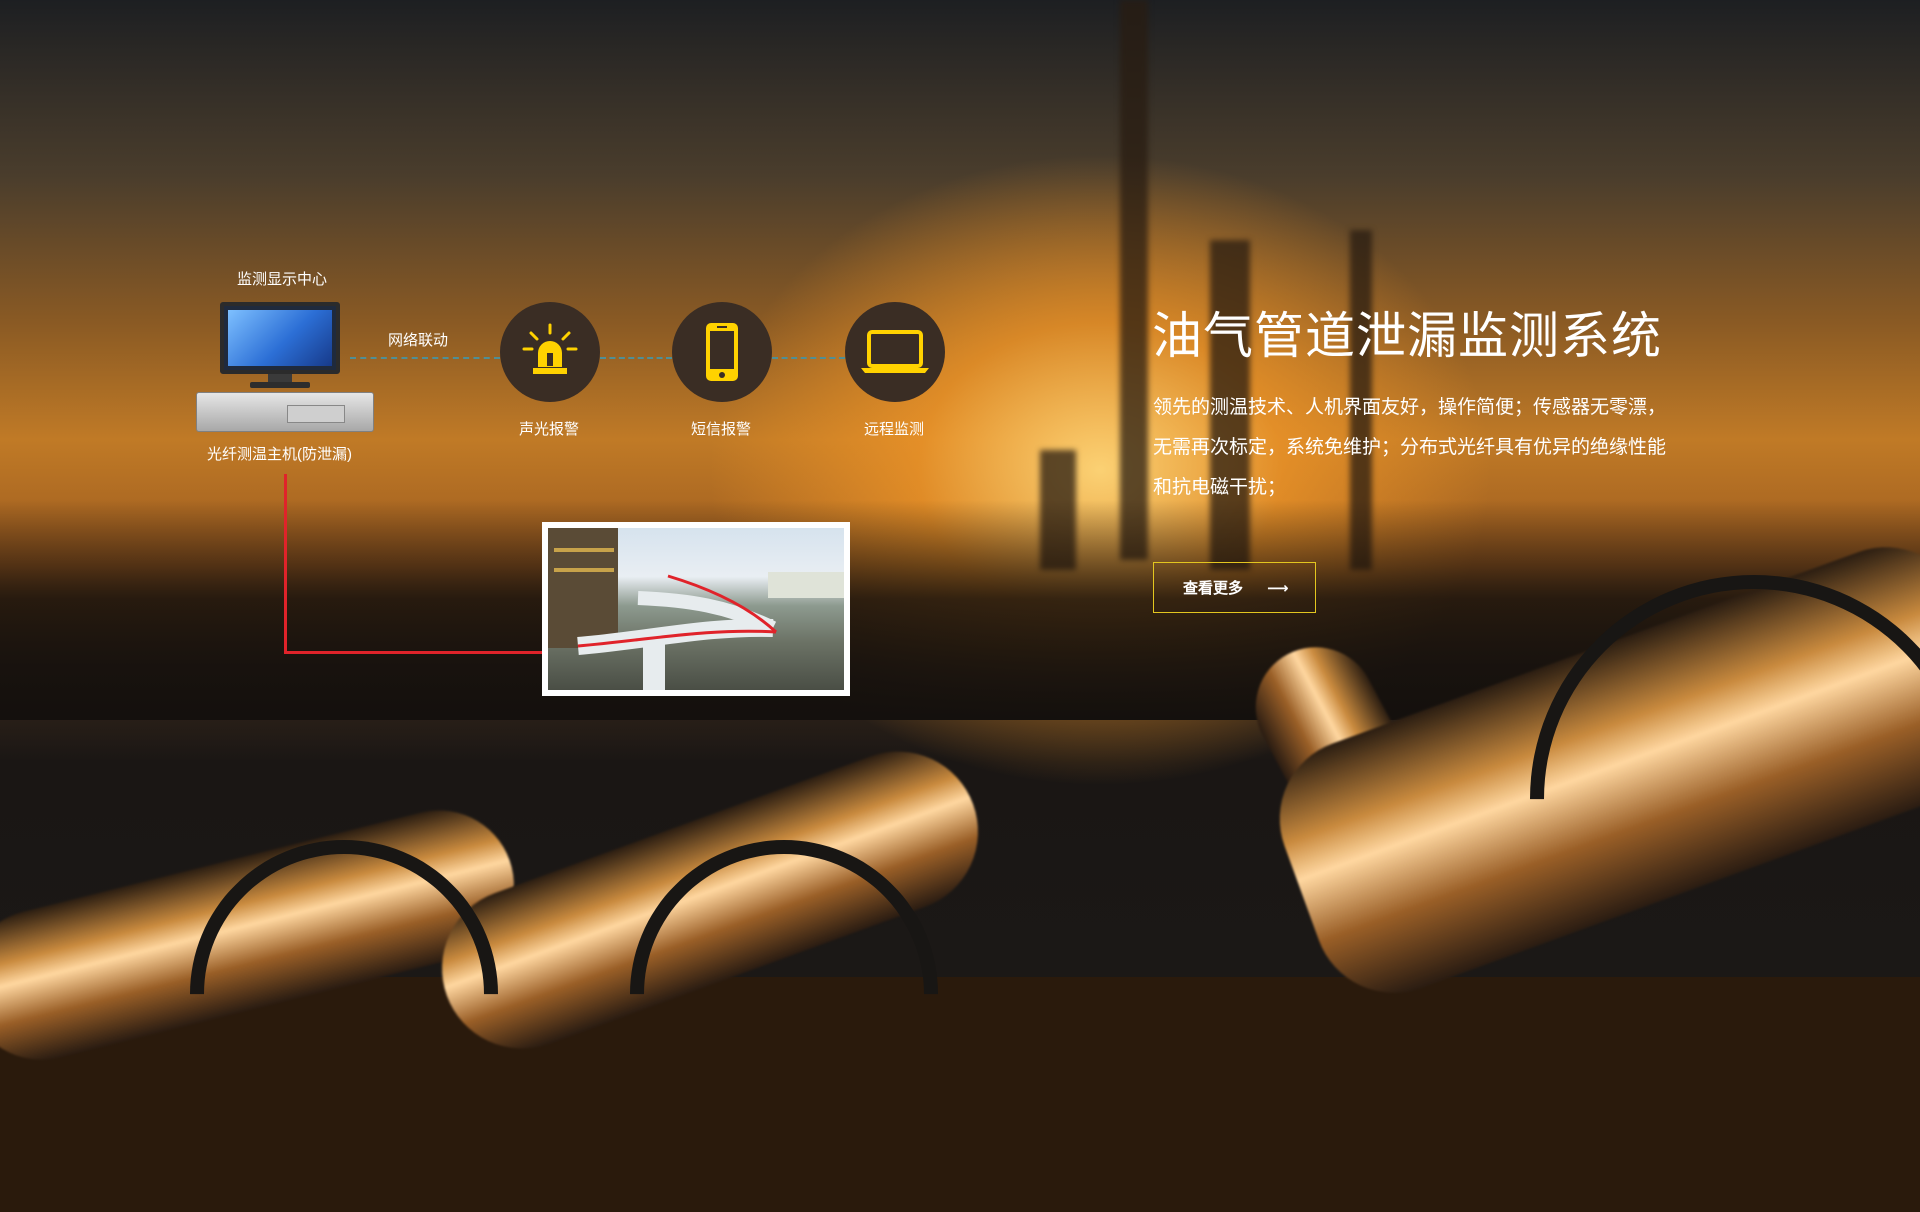  I want to click on host-label: 光纤测温主机(防泄漏), so click(279, 454).